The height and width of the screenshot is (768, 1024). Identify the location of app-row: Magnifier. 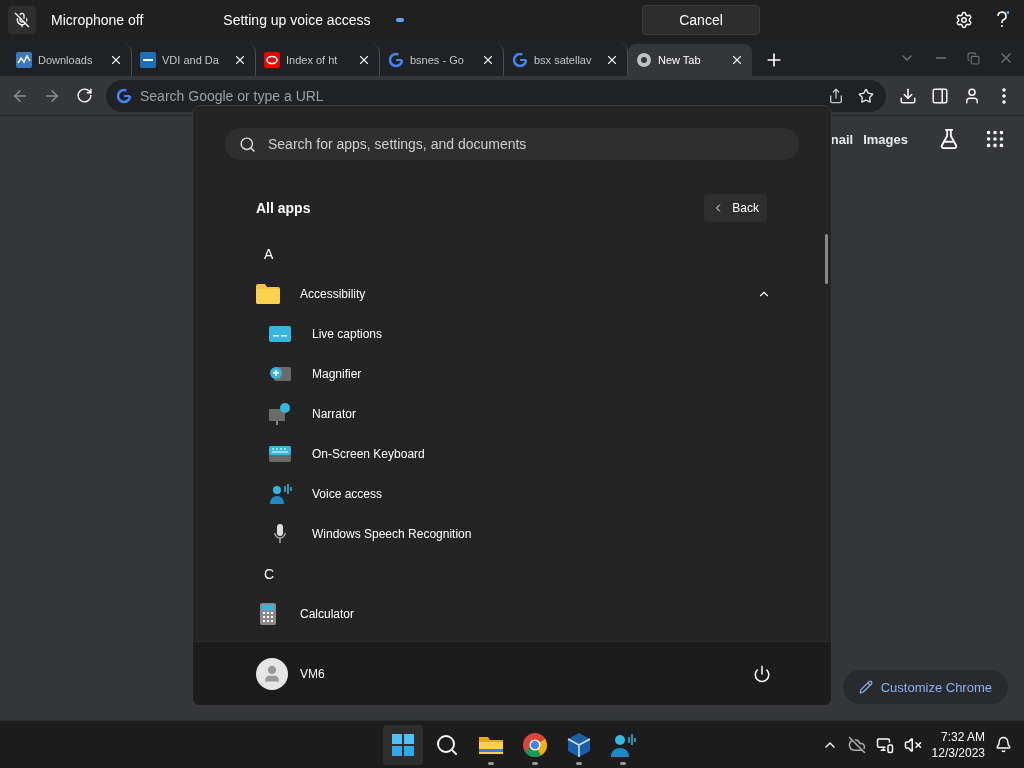
(543, 374).